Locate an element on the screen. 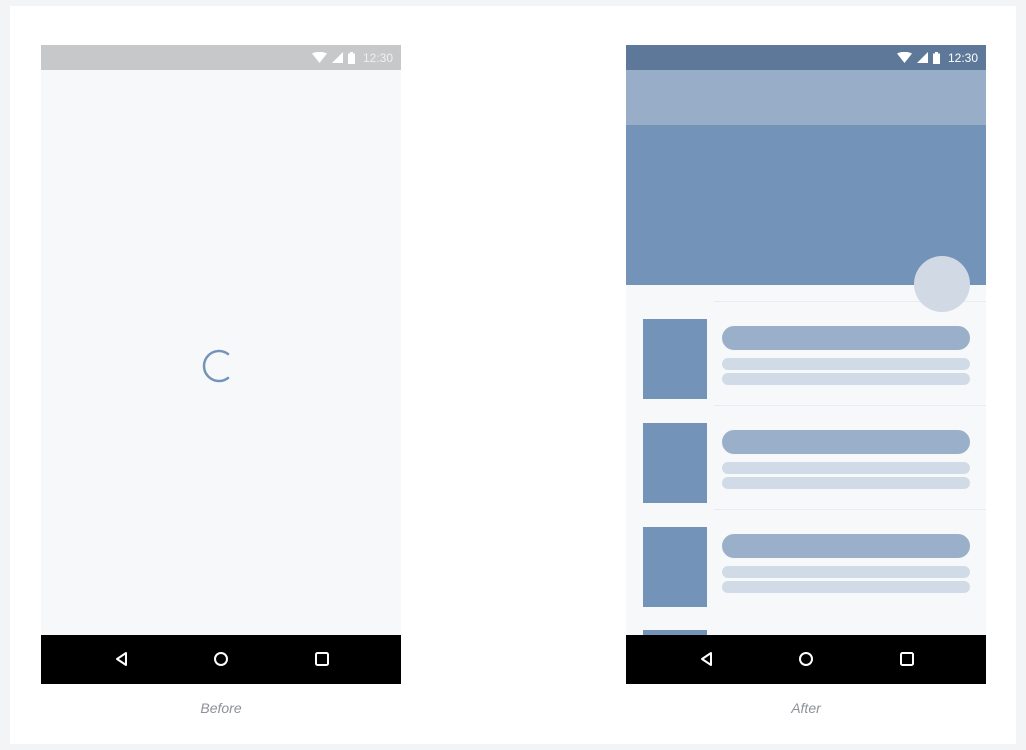  caption-after: After is located at coordinates (806, 708).